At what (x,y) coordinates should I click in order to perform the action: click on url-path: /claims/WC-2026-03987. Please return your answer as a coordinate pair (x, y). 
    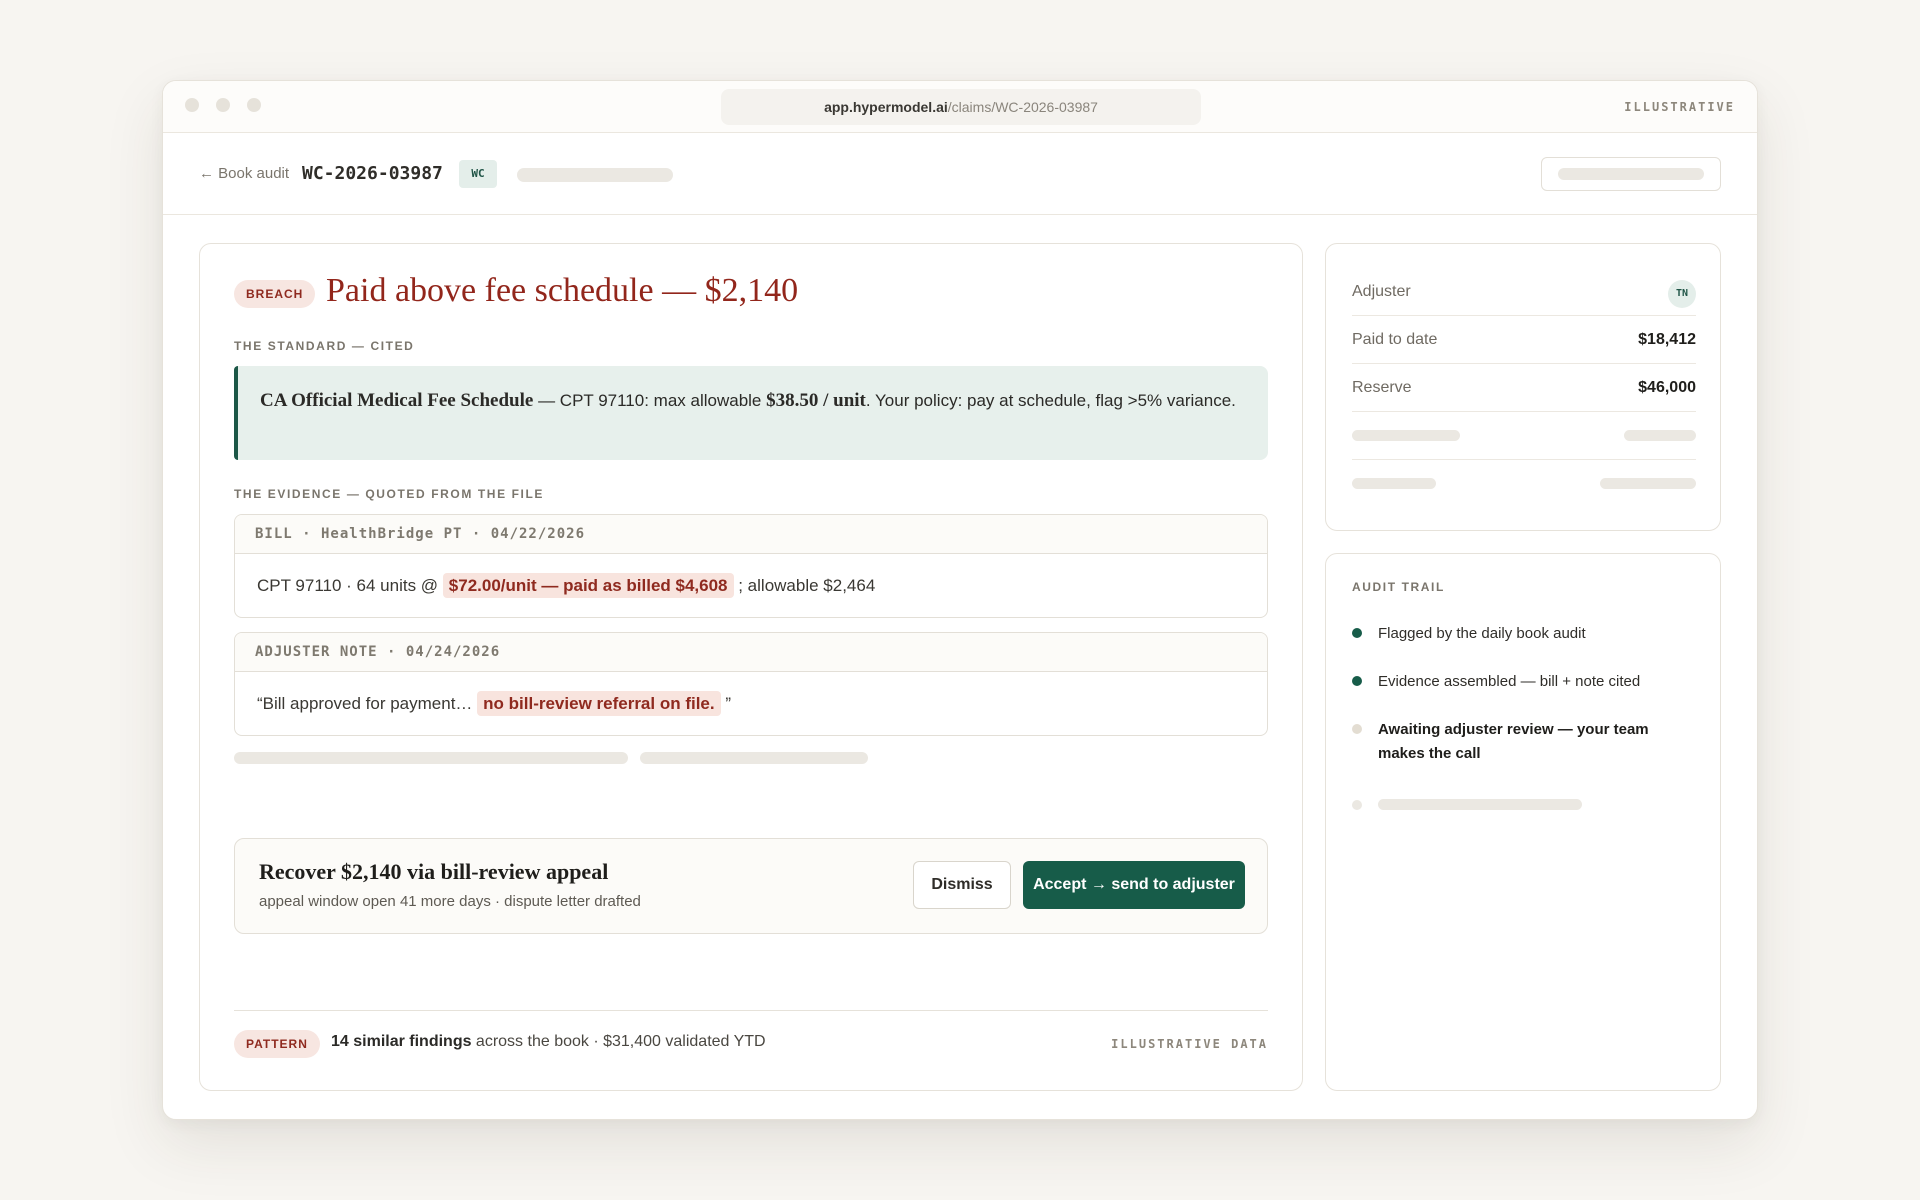
    Looking at the image, I should click on (1022, 107).